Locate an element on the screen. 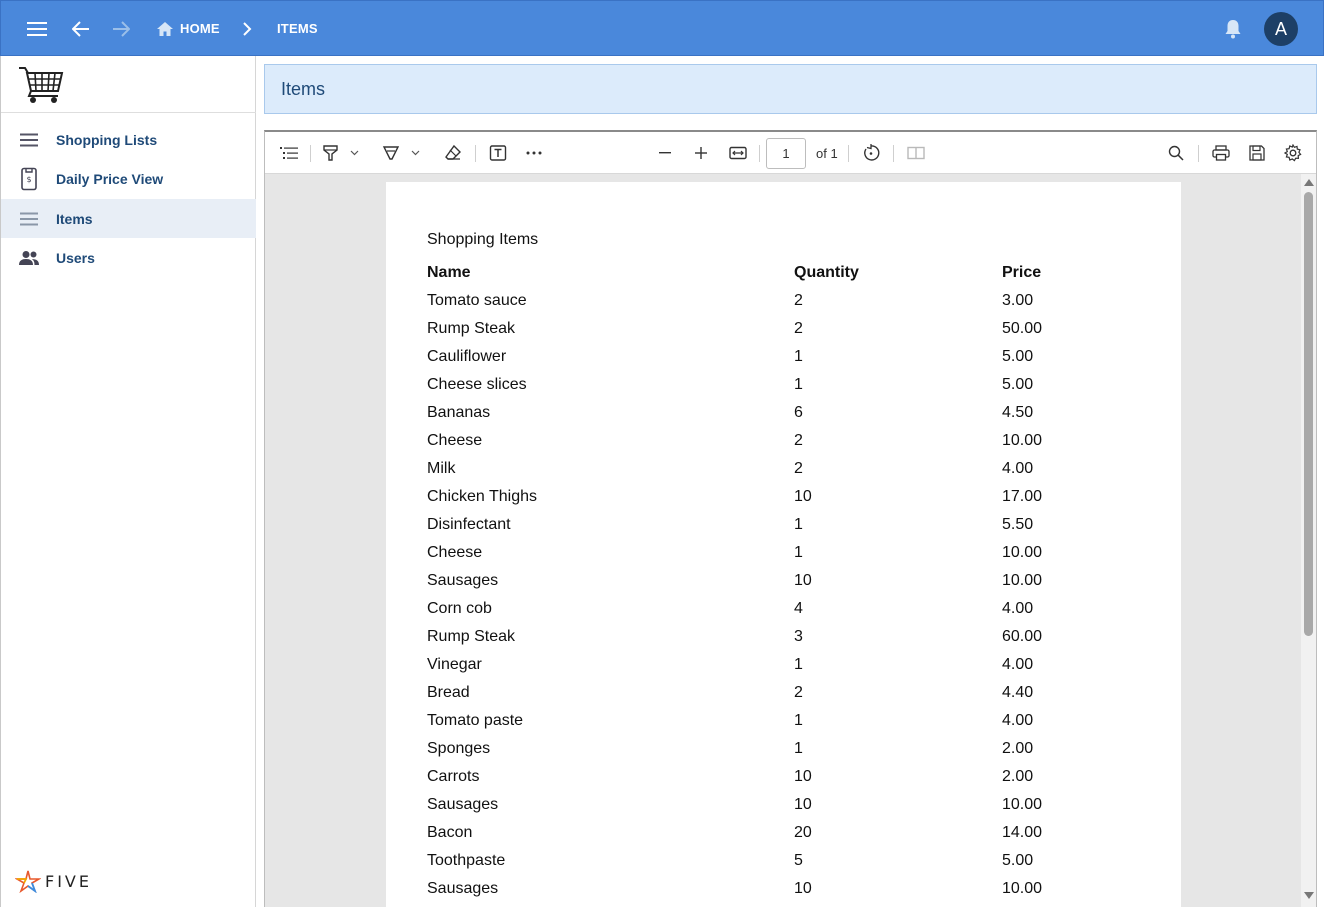 This screenshot has height=907, width=1324. table-row: Cheese 1 10.00 is located at coordinates (797, 558).